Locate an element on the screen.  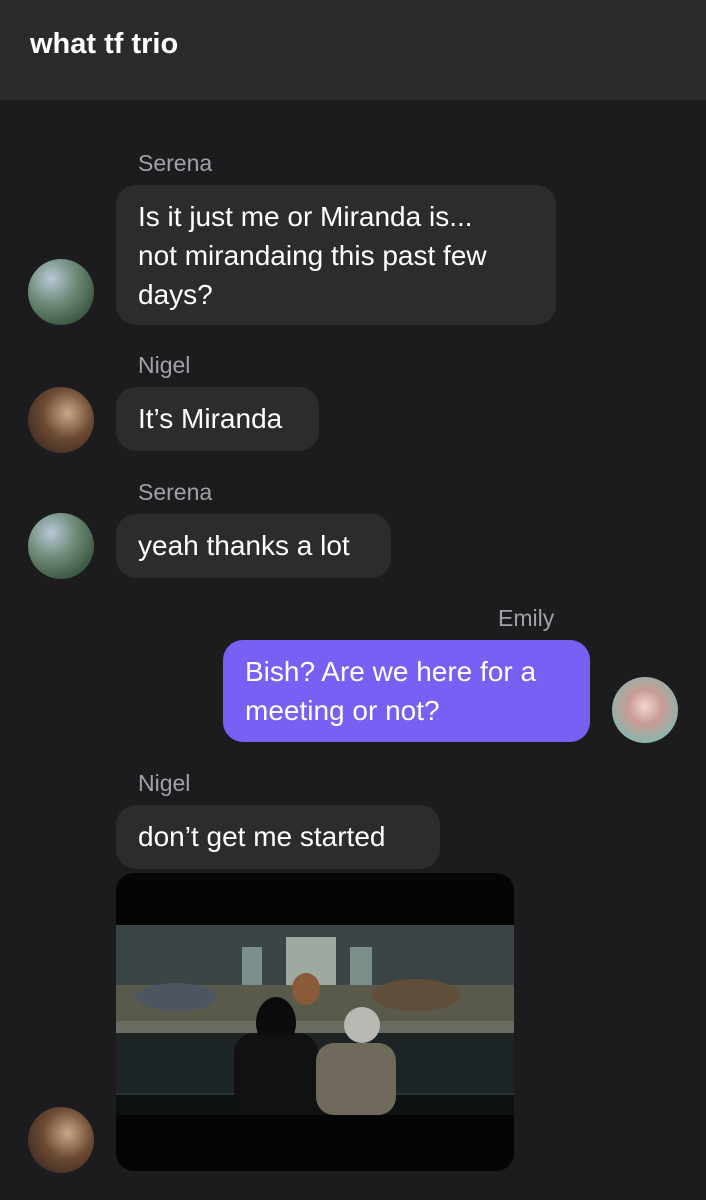
chat-title: what tf trio is located at coordinates (104, 44).